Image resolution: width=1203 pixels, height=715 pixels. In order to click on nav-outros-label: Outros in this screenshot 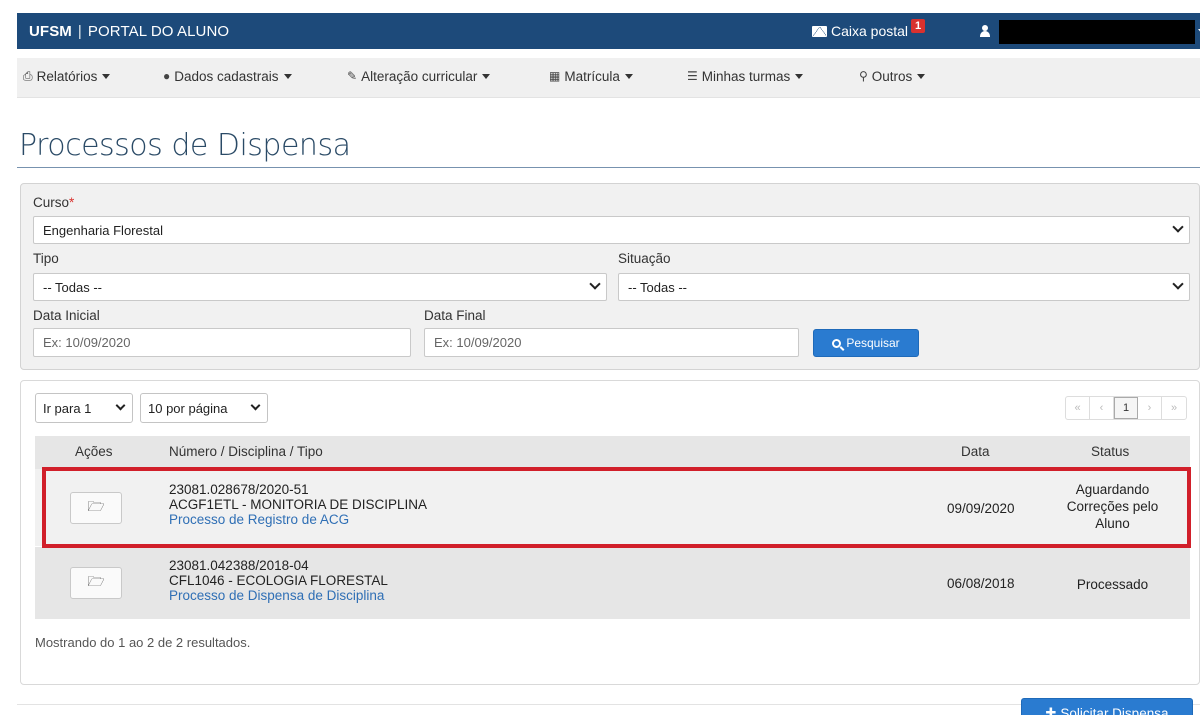, I will do `click(892, 76)`.